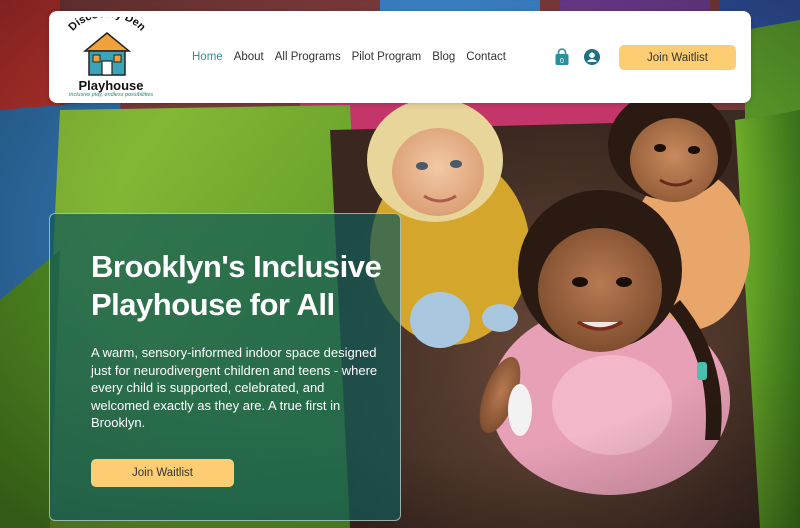 Image resolution: width=800 pixels, height=528 pixels. What do you see at coordinates (308, 57) in the screenshot?
I see `nav-item-all-programs: All Programs` at bounding box center [308, 57].